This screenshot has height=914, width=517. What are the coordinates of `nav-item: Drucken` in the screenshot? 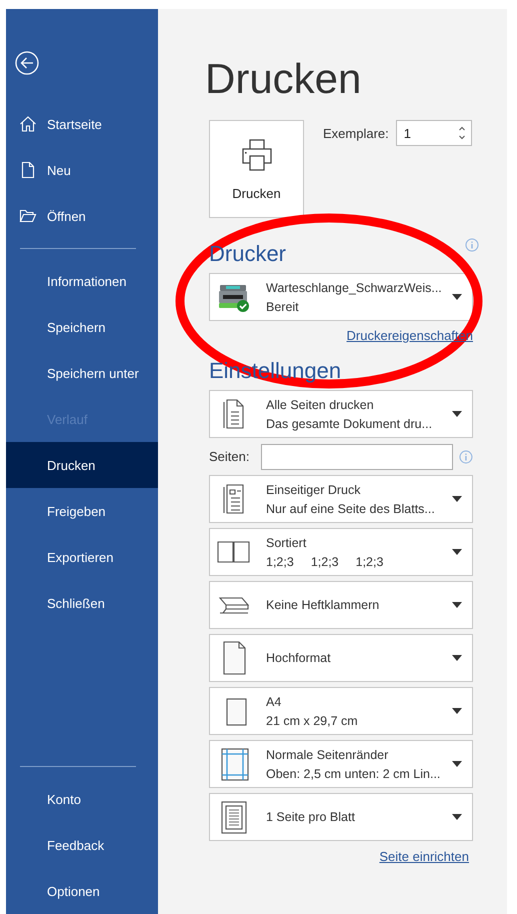 It's located at (82, 465).